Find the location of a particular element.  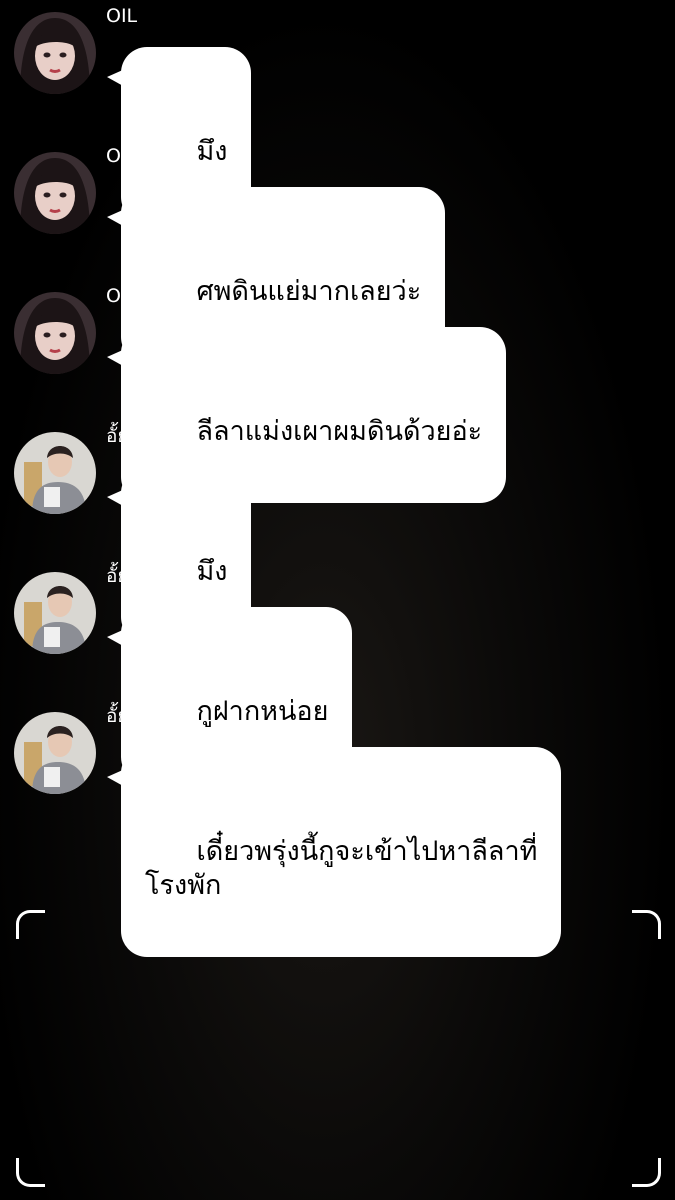

message-text: ศพดินแย่มากเลยว่ะ is located at coordinates (309, 291).